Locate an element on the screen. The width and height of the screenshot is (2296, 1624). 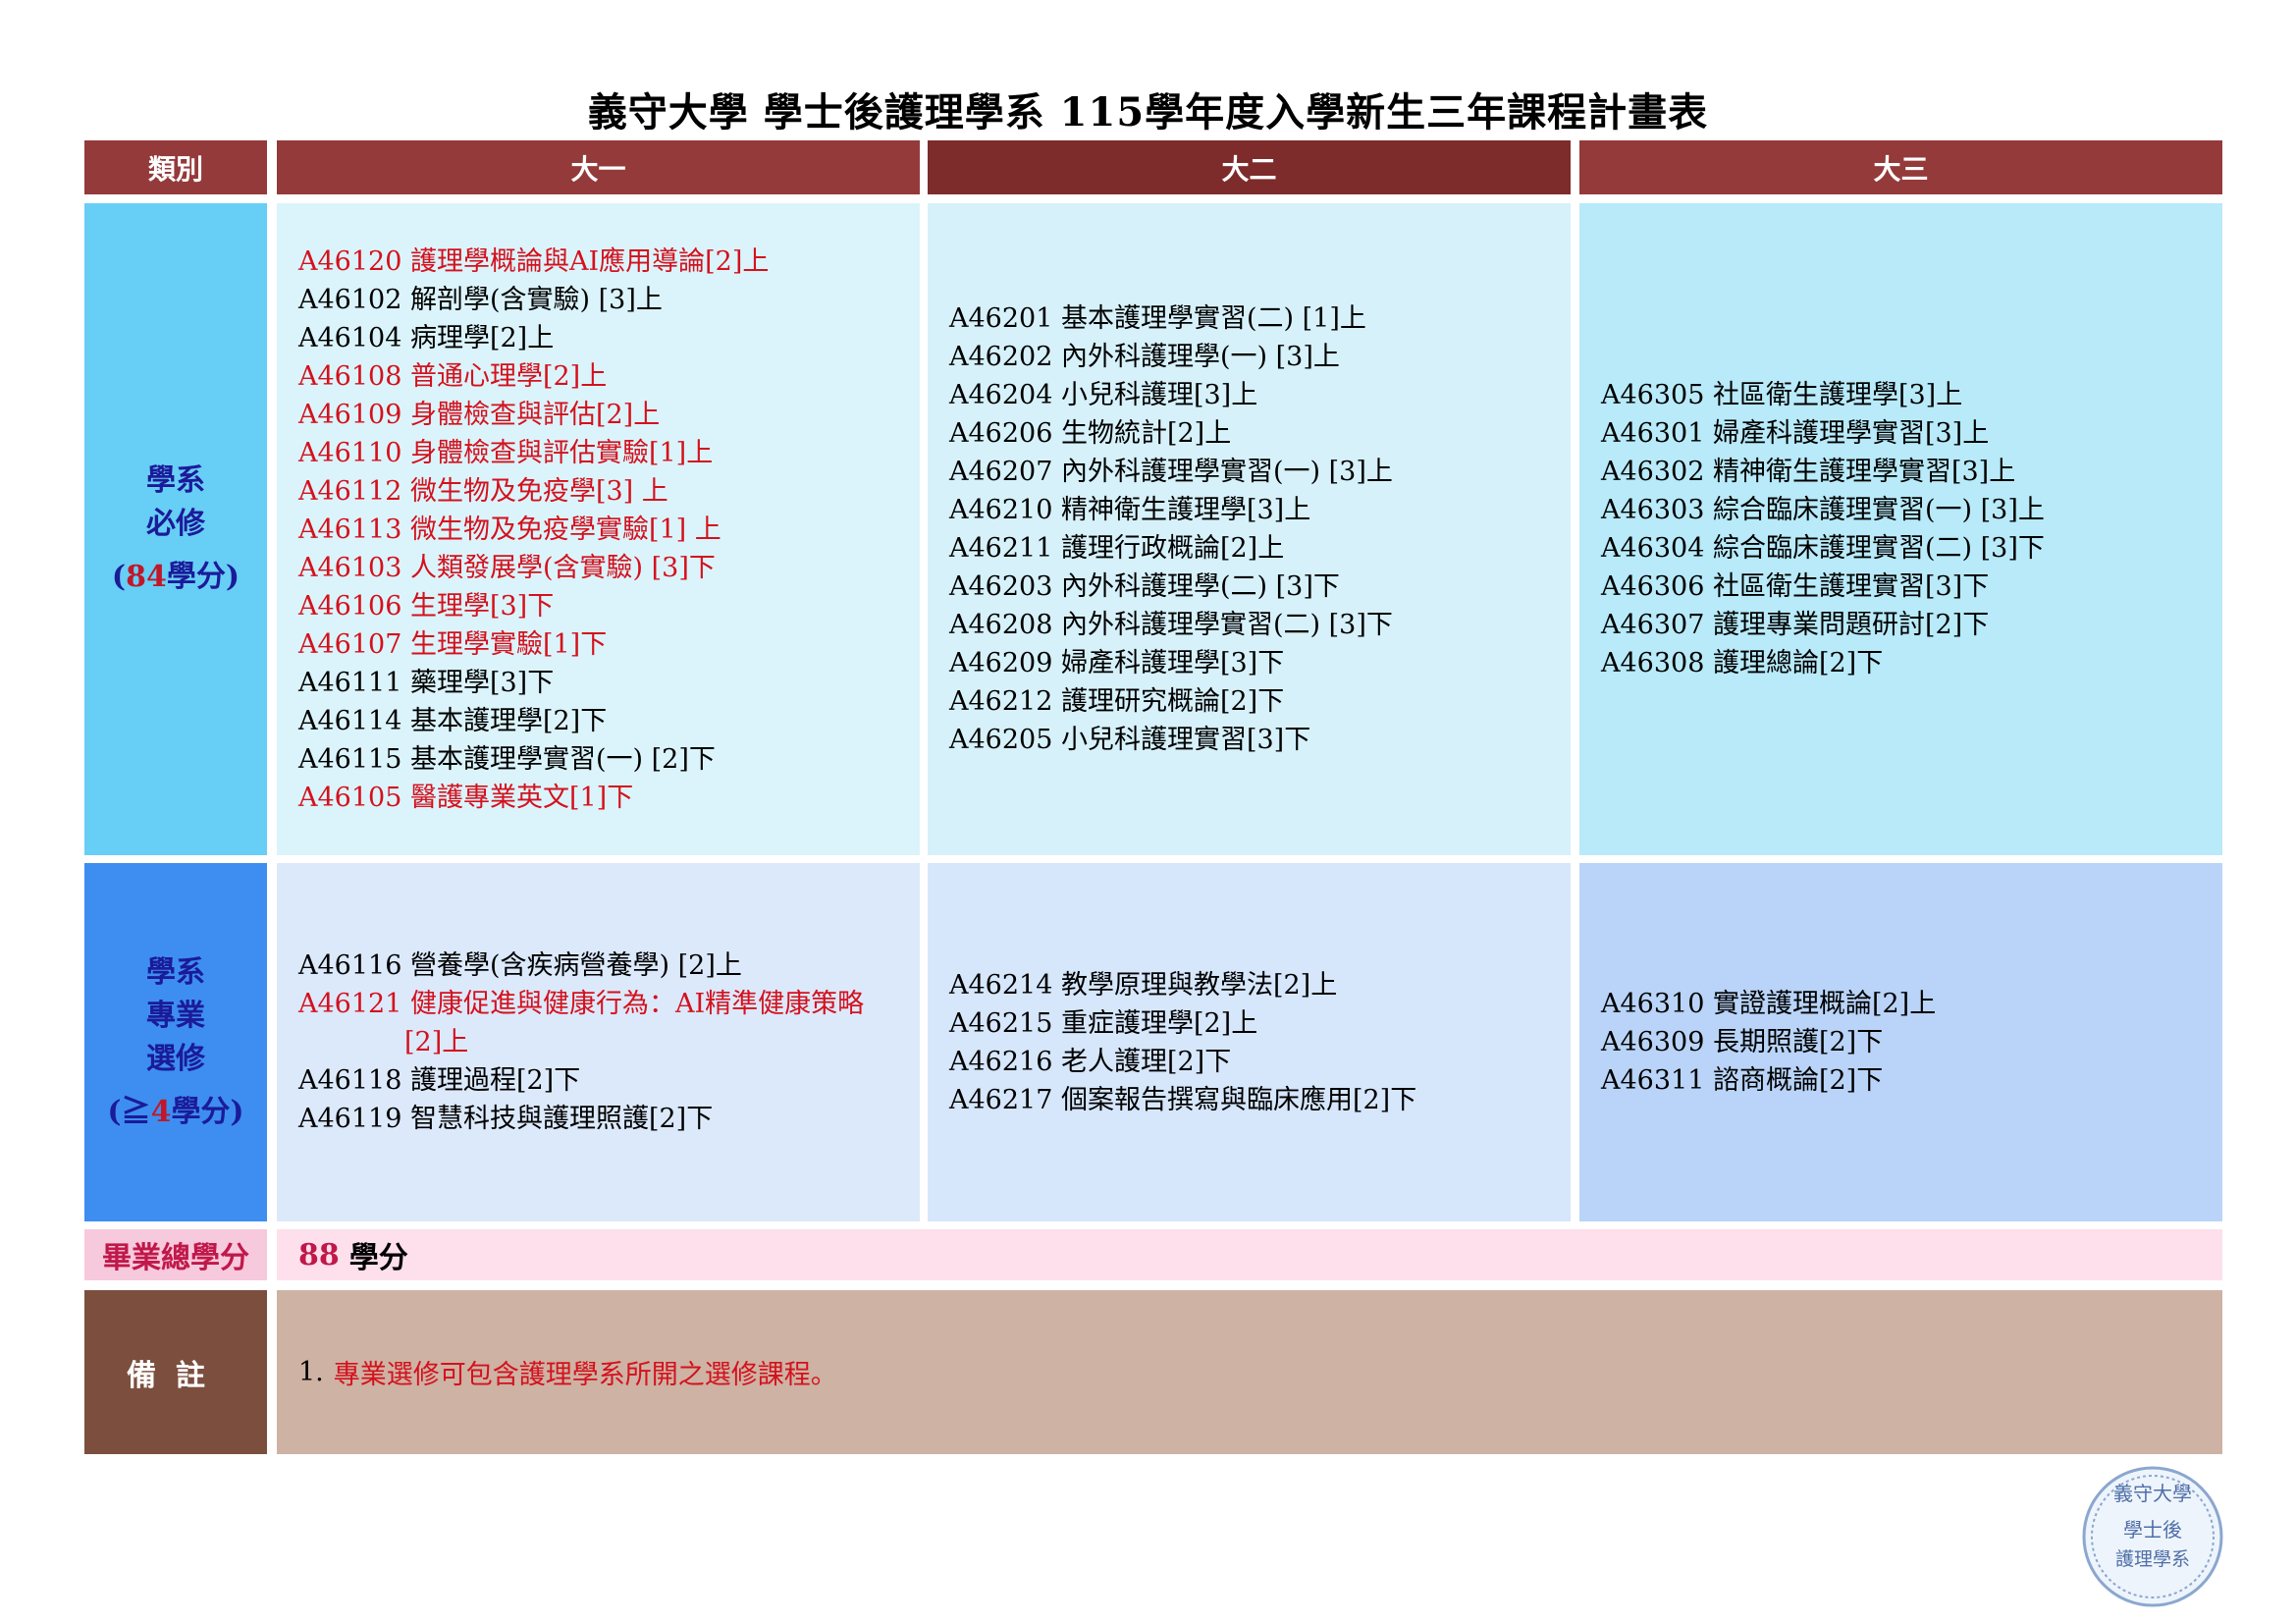
course-item: A46208 內外科護理學實習(二) [3]下 is located at coordinates (1171, 625).